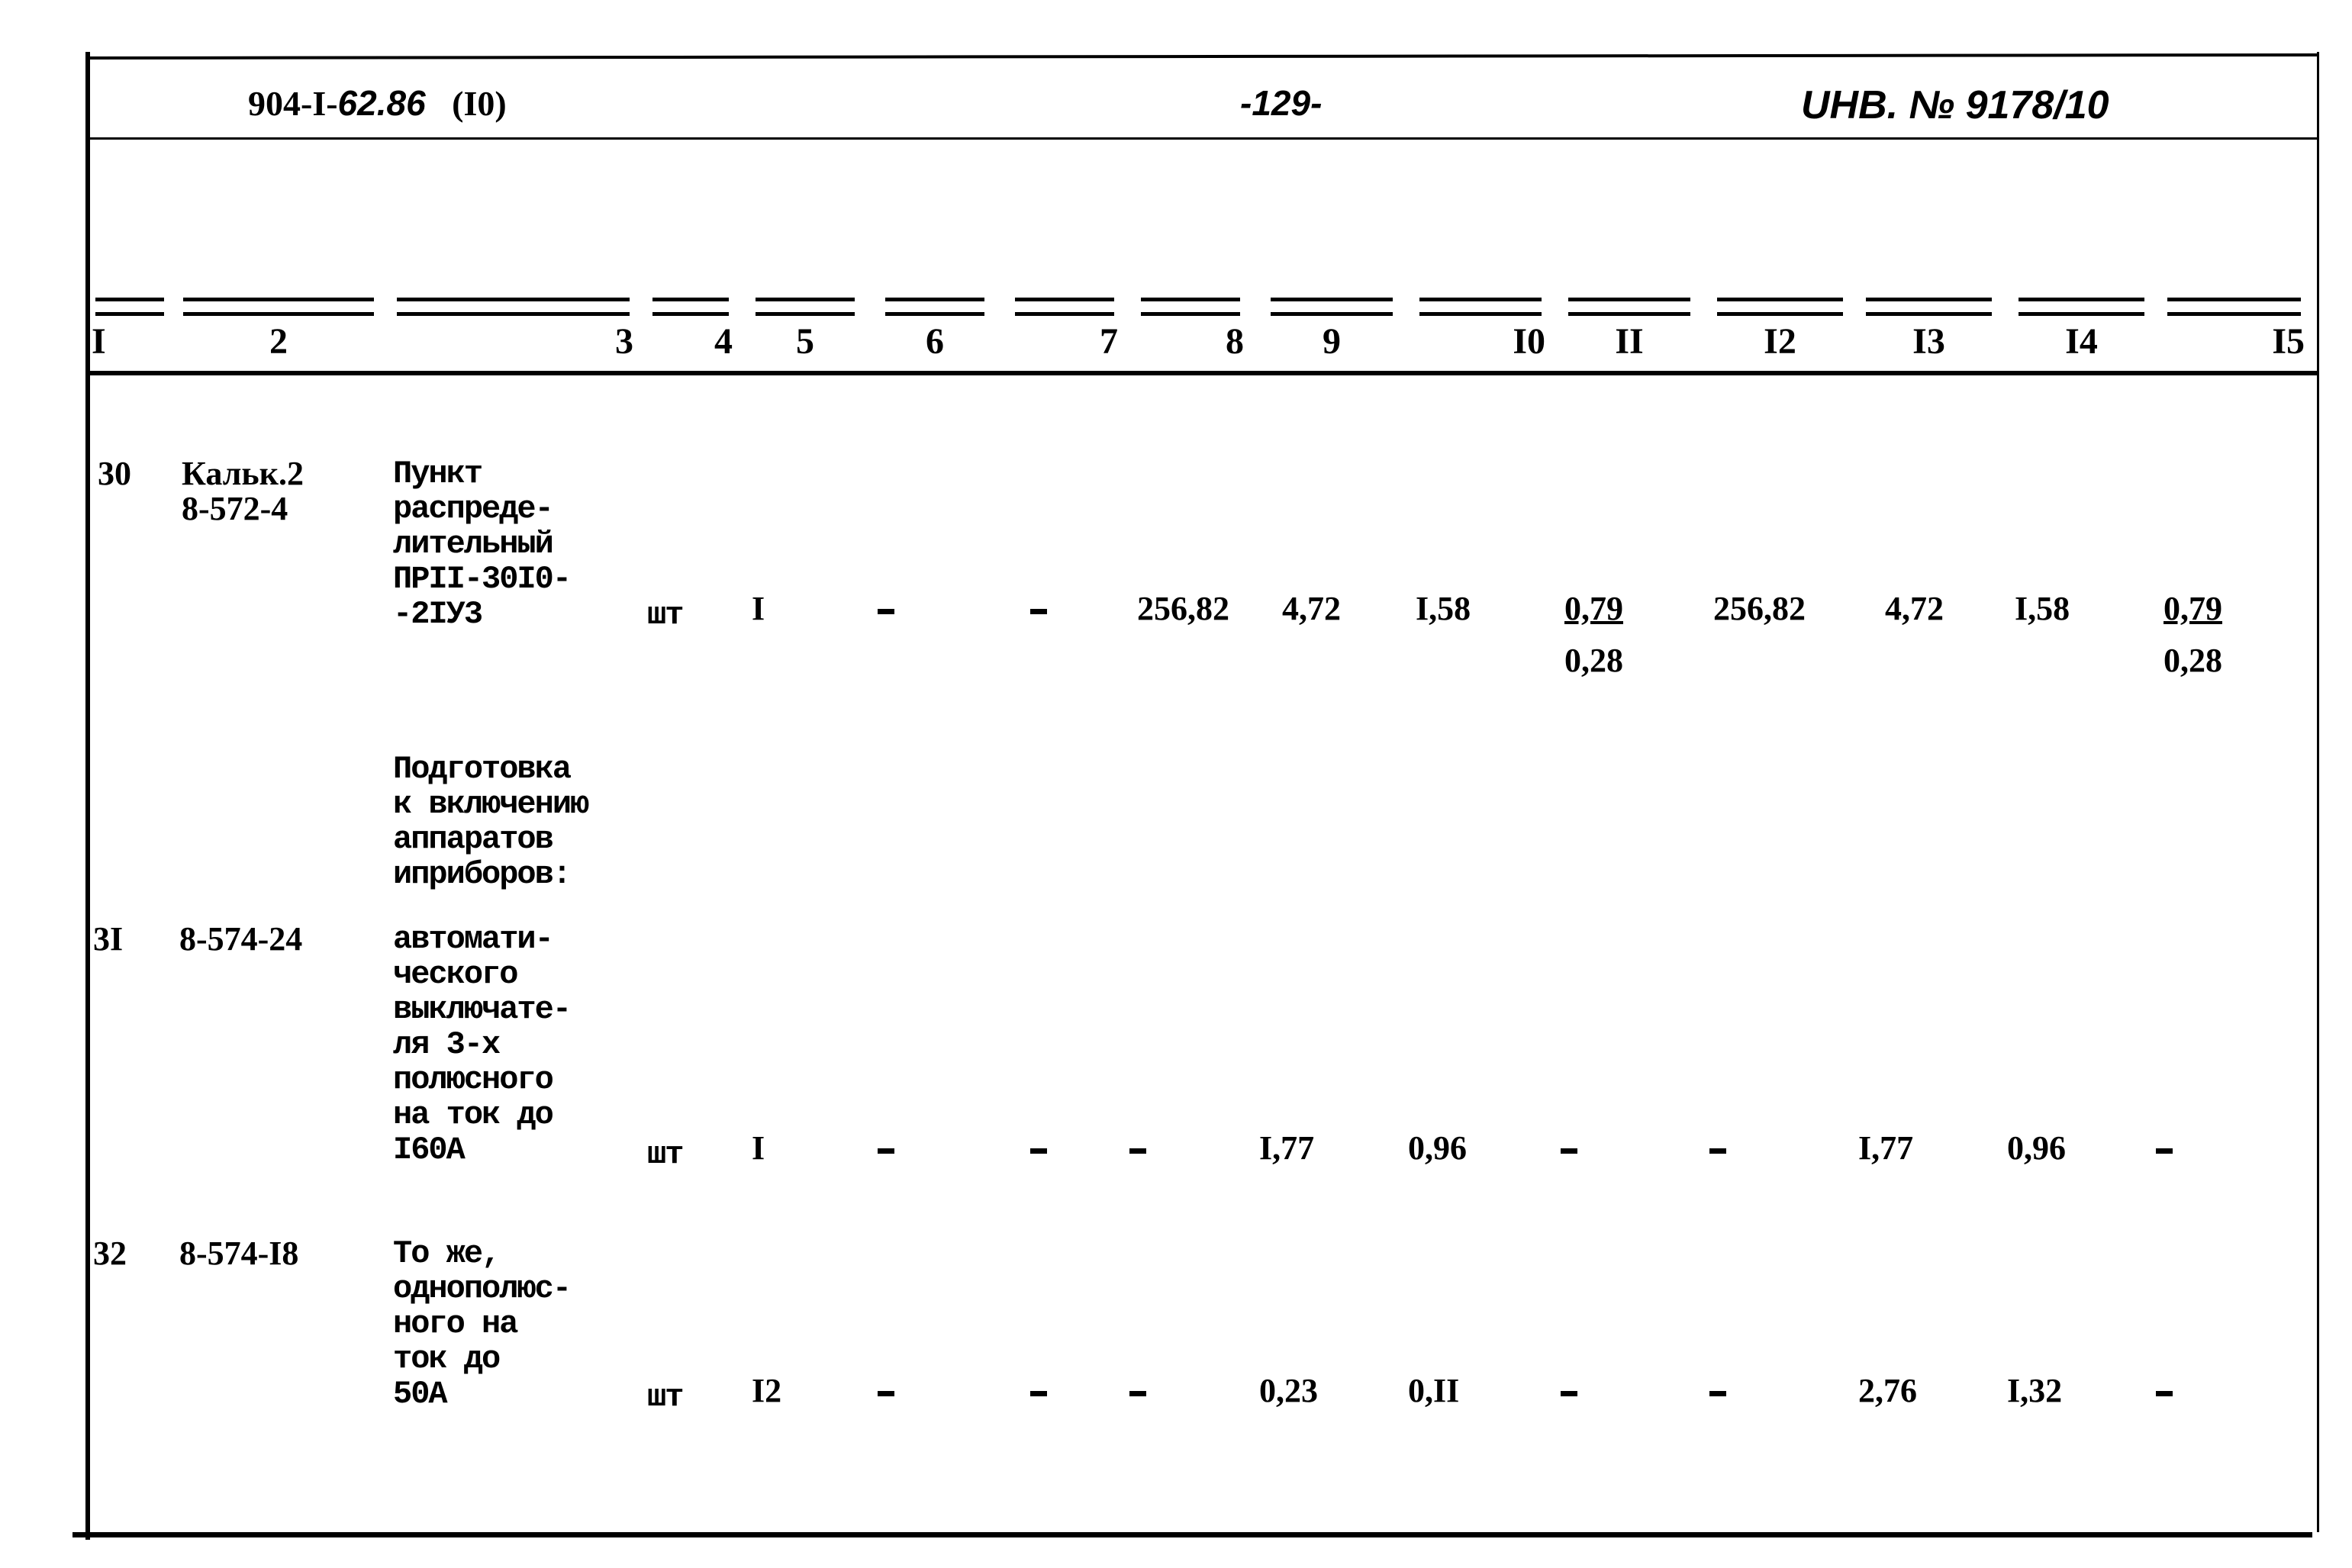 The width and height of the screenshot is (2352, 1568). Describe the element at coordinates (2042, 608) in the screenshot. I see `col-14: I,58` at that location.